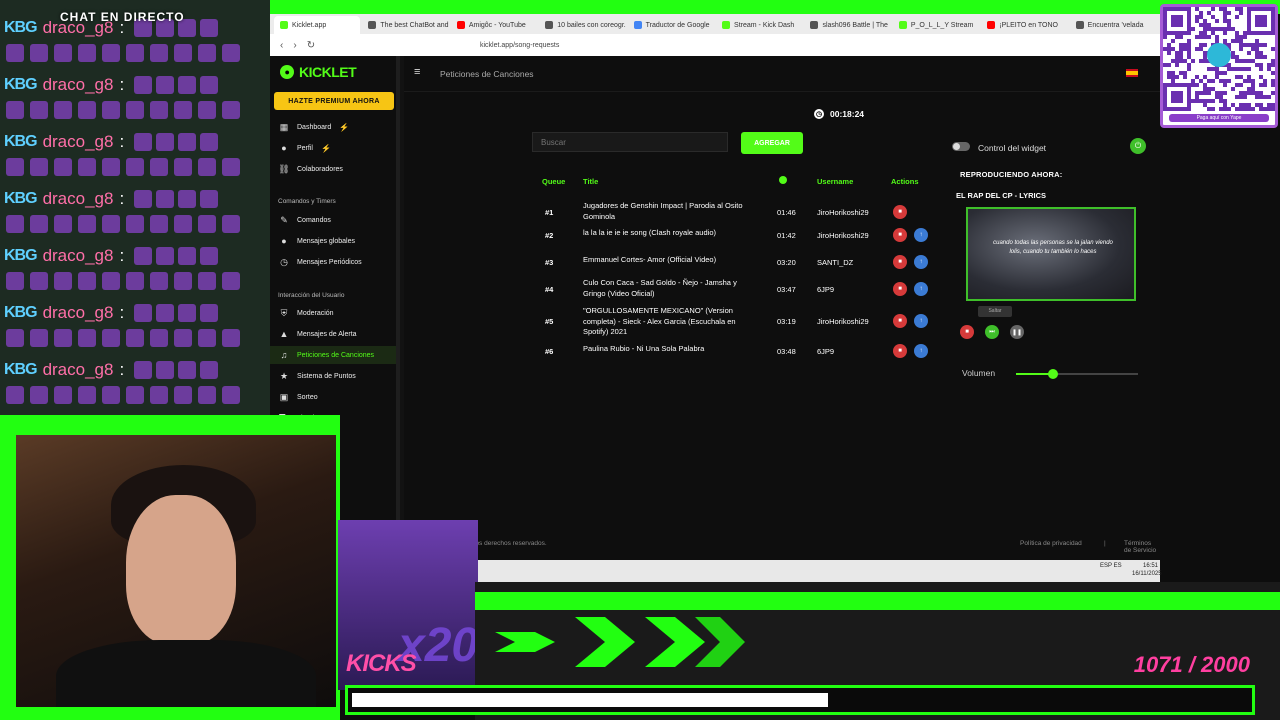  I want to click on search-input, so click(630, 142).